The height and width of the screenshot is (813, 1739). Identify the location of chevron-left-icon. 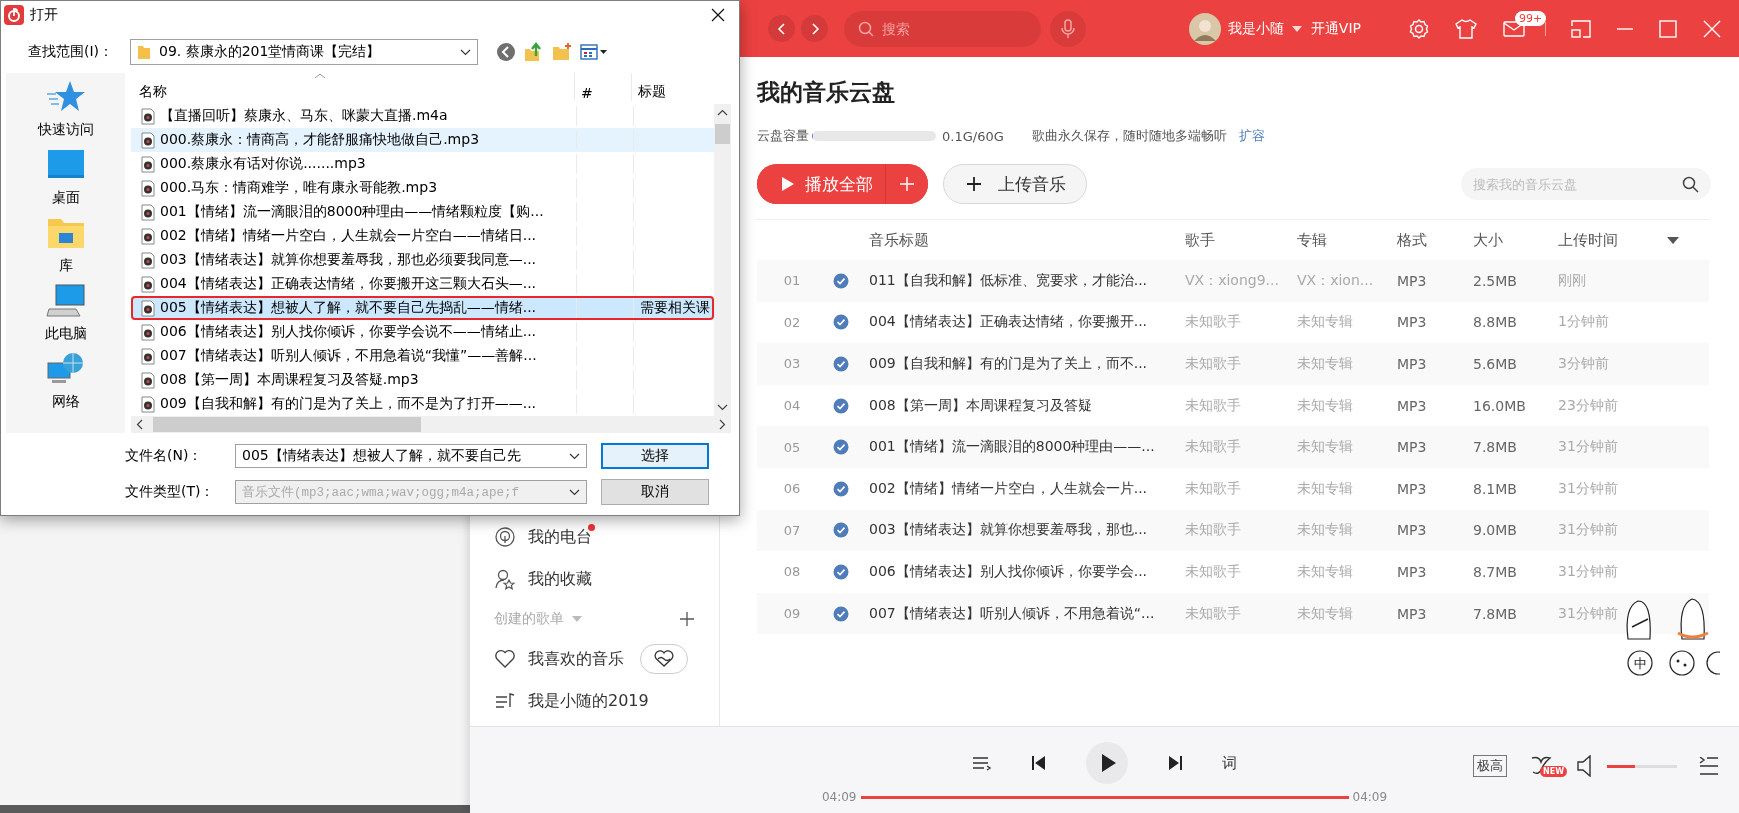
(781, 28).